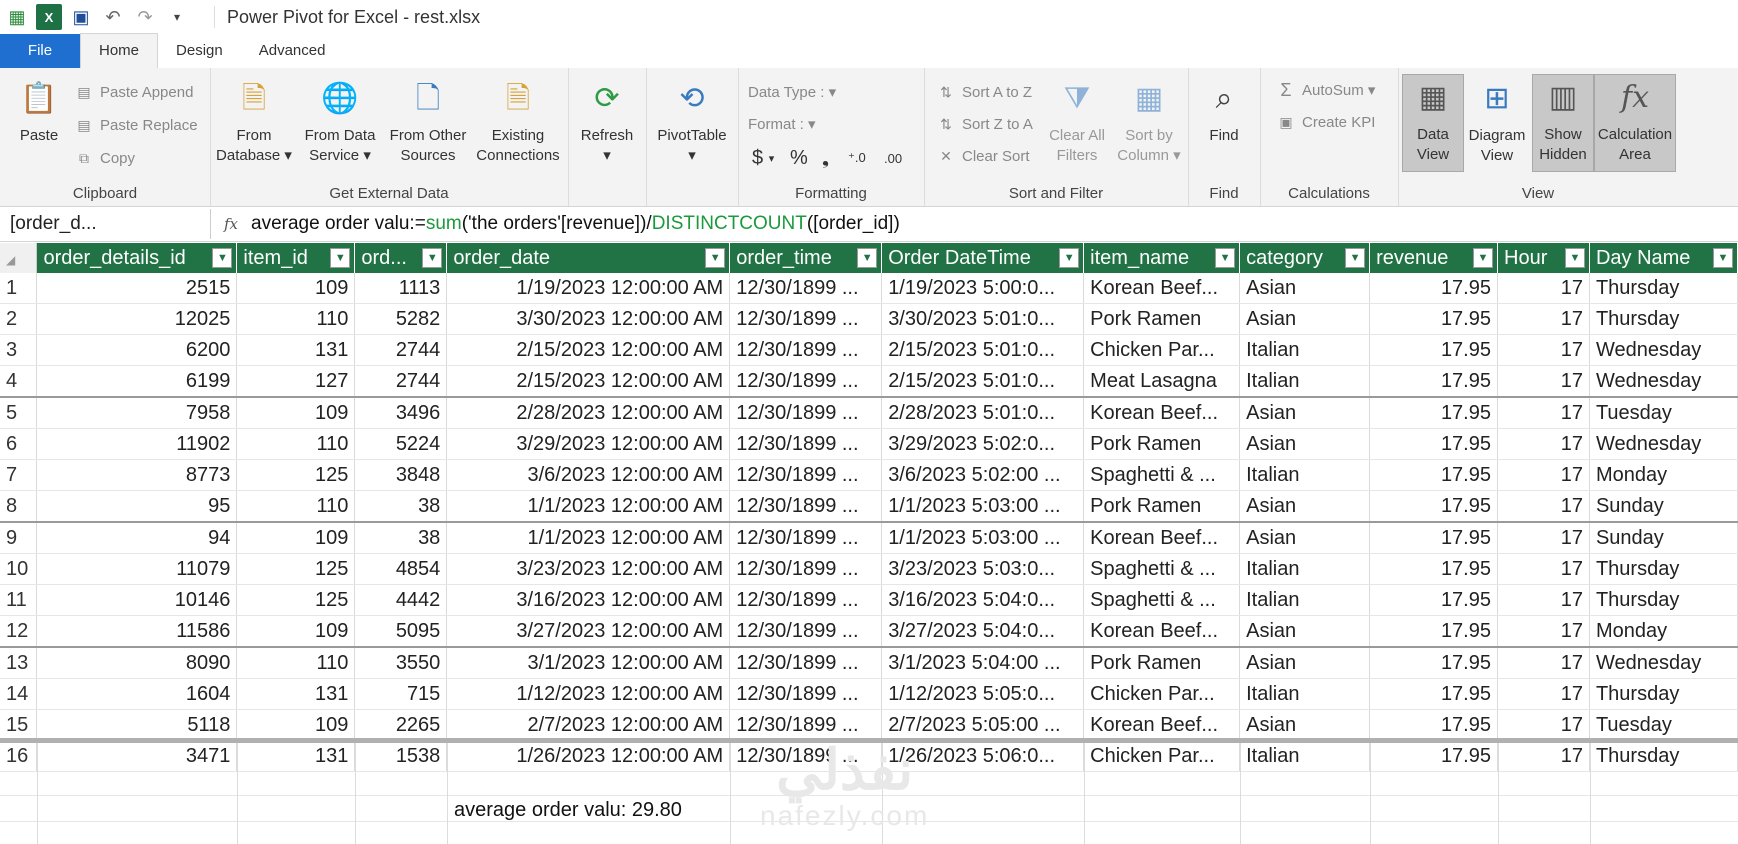 This screenshot has width=1738, height=844. I want to click on column-header: Hour ▼, so click(1543, 258).